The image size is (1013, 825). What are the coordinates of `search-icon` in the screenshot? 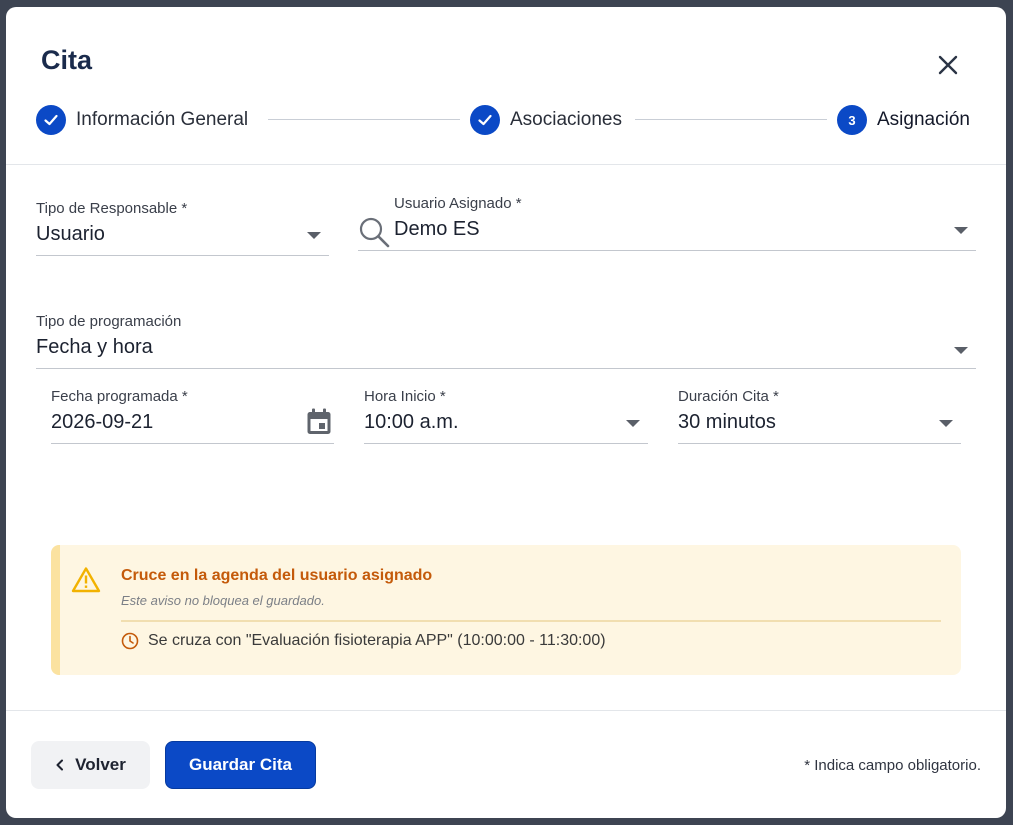 It's located at (374, 232).